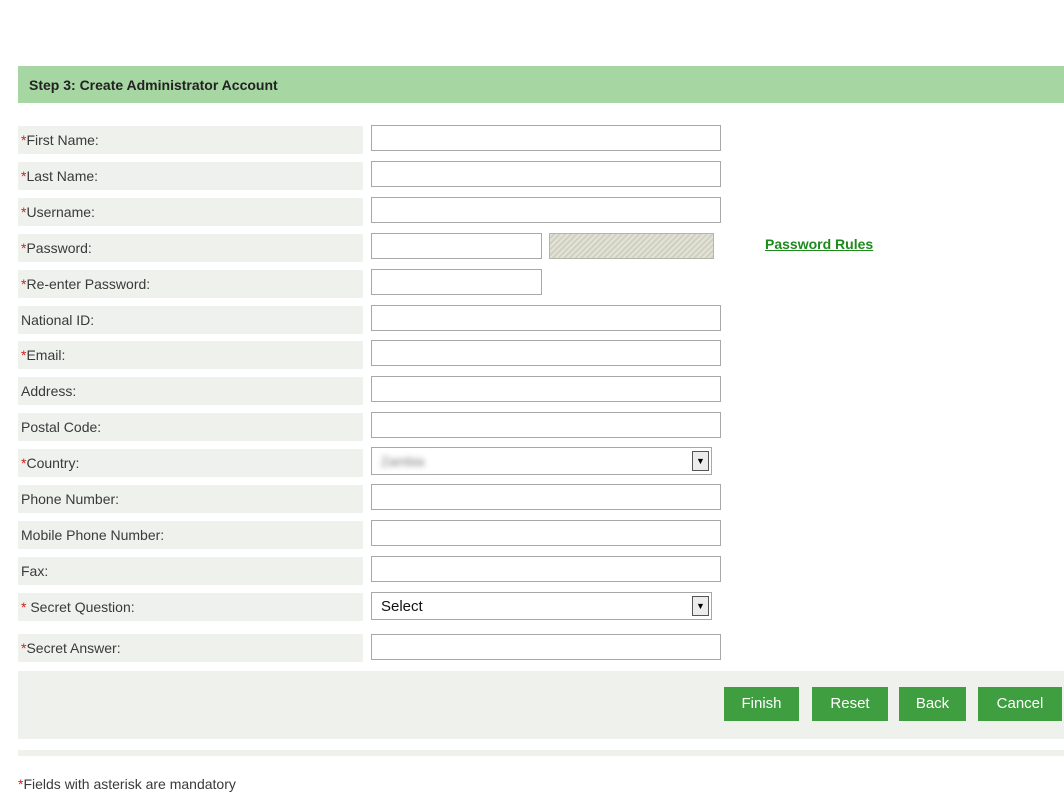  I want to click on username-input, so click(546, 210).